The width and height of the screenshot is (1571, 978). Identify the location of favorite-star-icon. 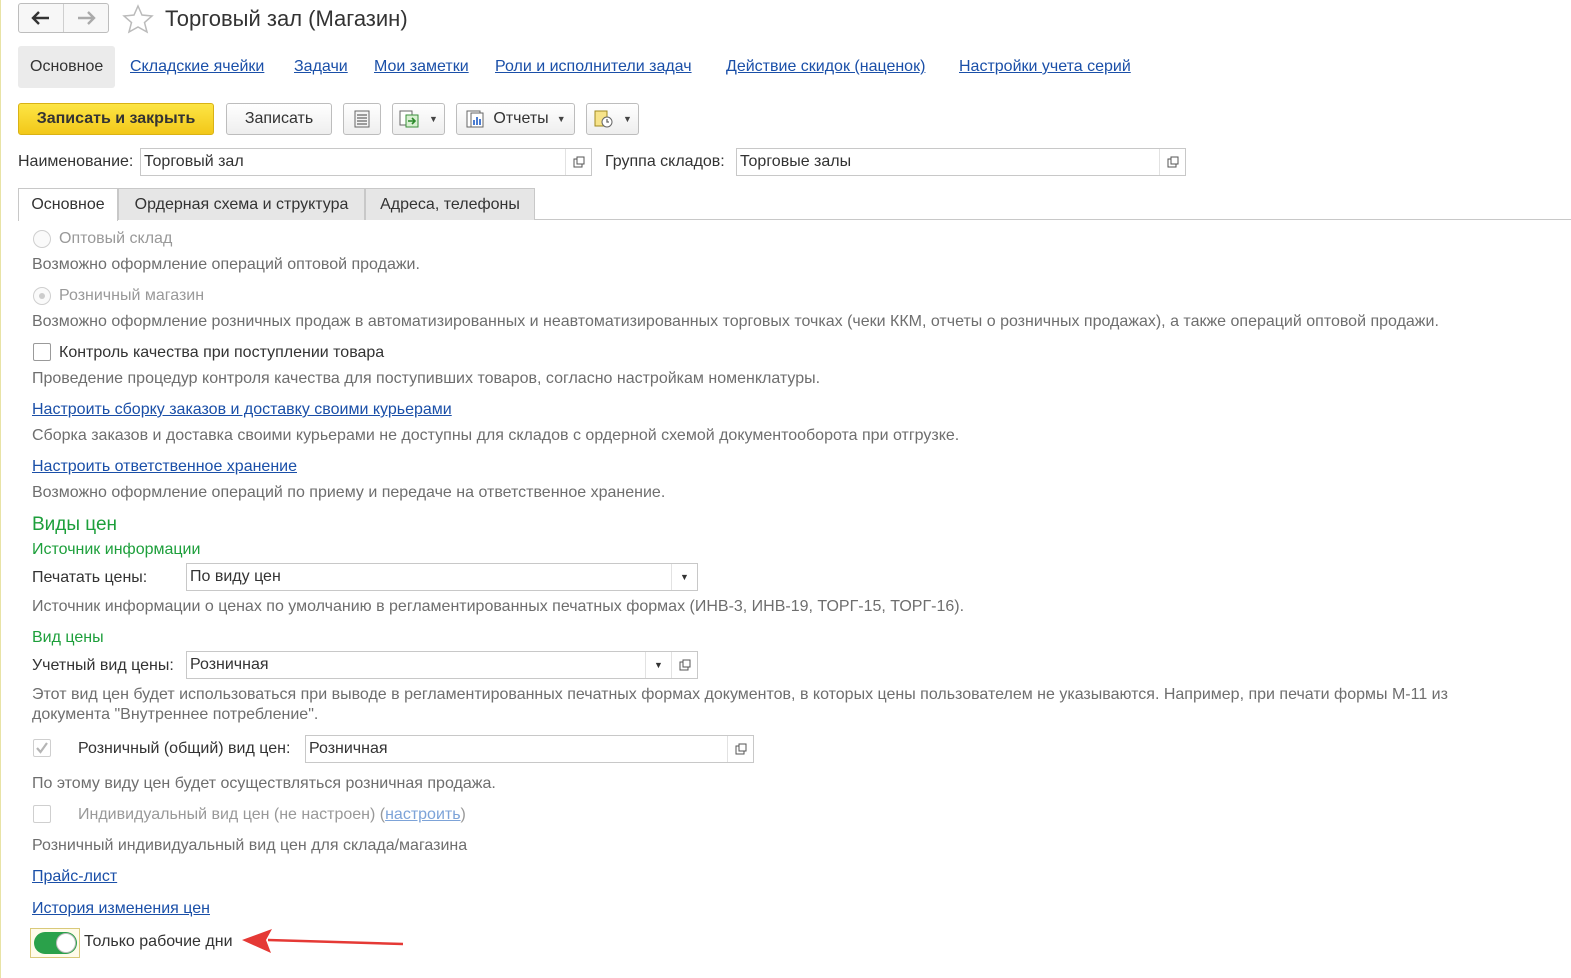
(138, 21).